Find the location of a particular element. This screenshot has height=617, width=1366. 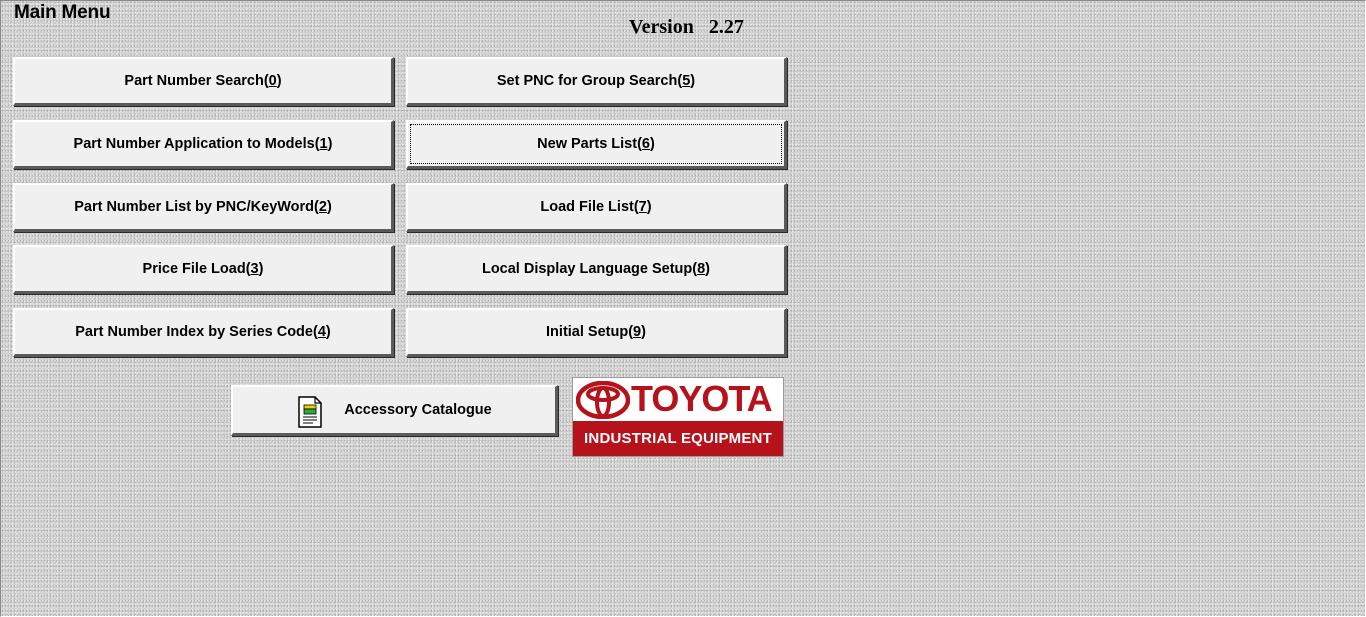

button-label: Part Number List by PNC/KeyWord(2) is located at coordinates (203, 207).